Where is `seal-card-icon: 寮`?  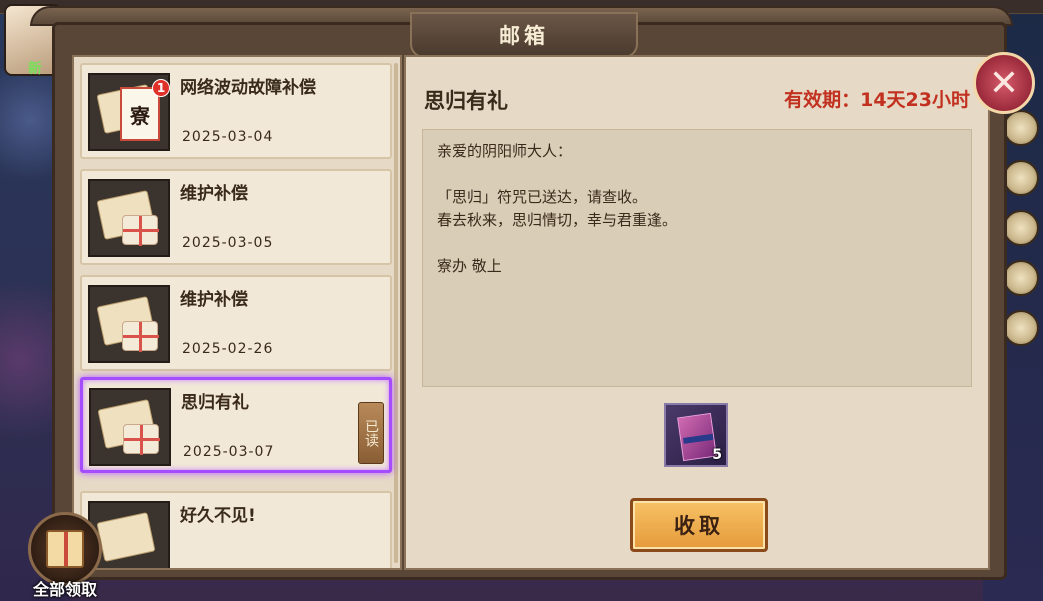
seal-card-icon: 寮 is located at coordinates (140, 114).